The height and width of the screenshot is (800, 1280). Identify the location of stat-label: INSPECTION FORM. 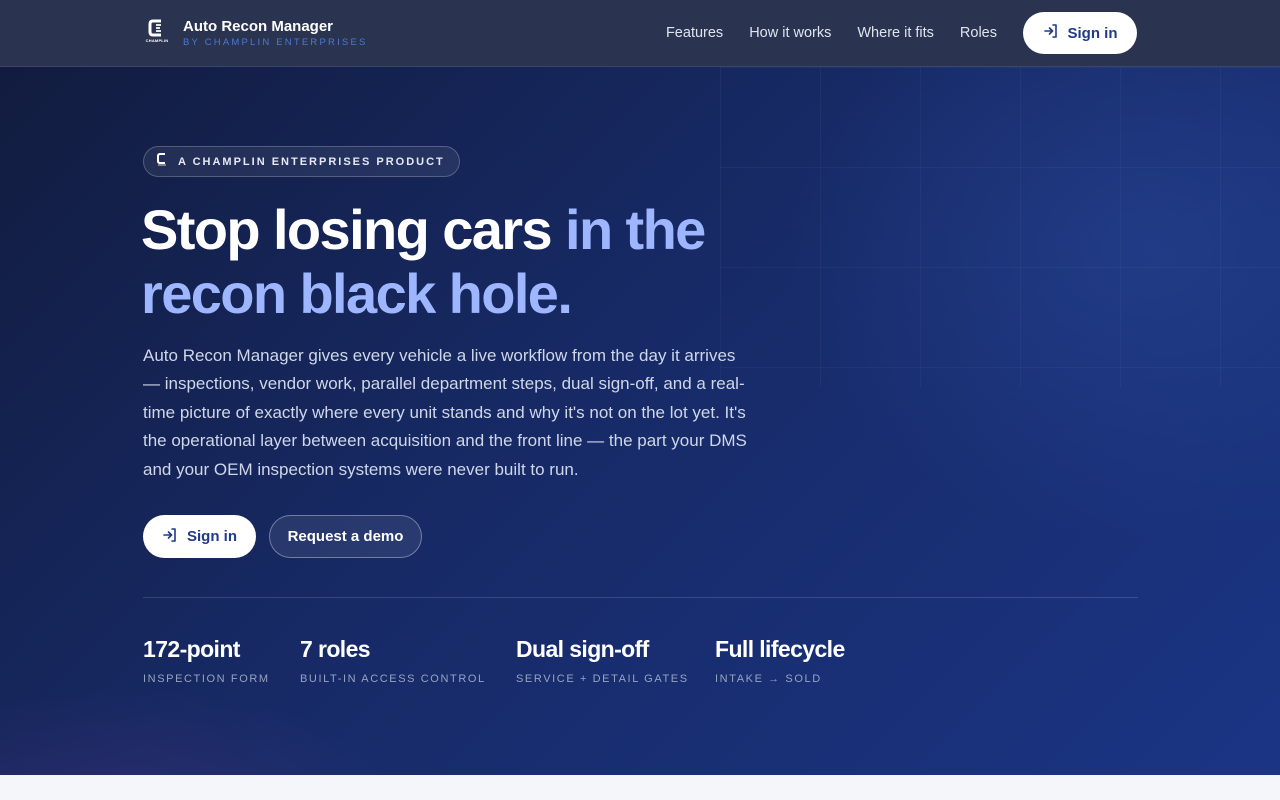
(206, 679).